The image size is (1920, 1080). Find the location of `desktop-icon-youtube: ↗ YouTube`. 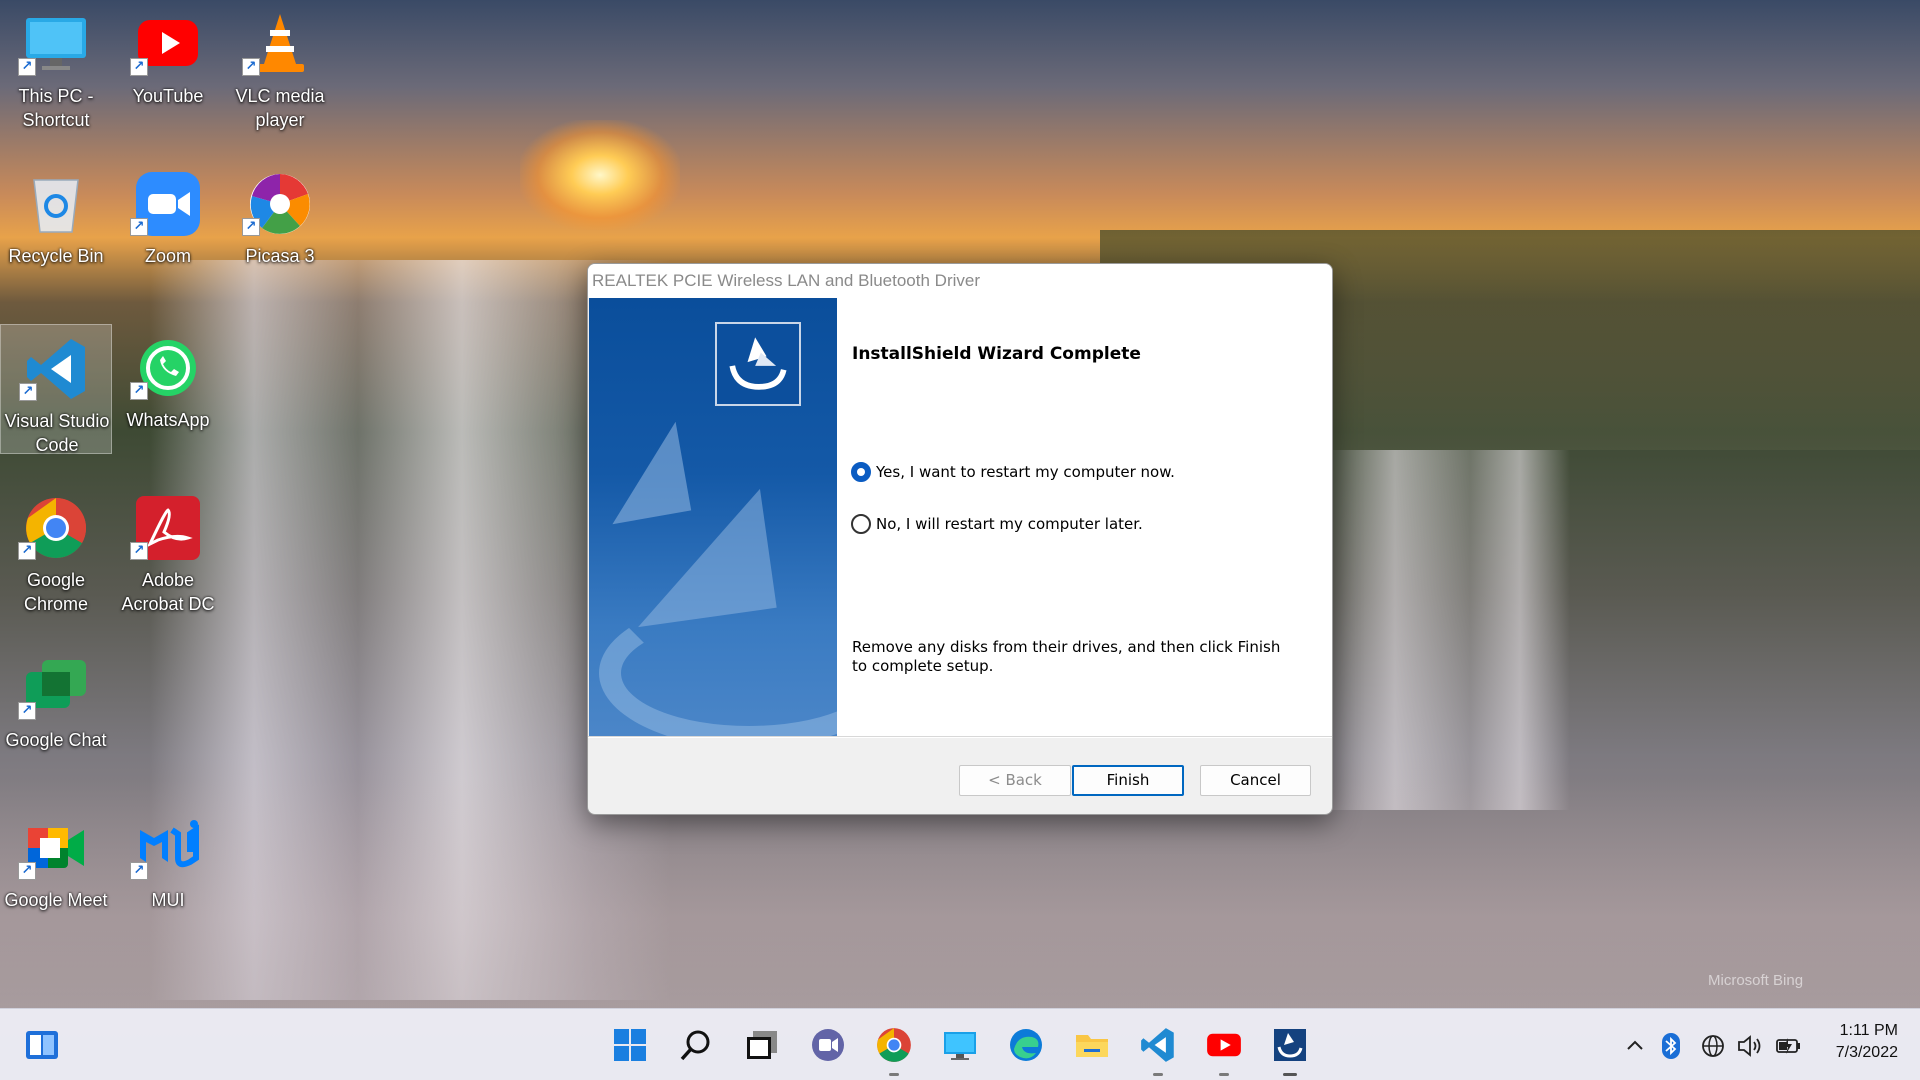

desktop-icon-youtube: ↗ YouTube is located at coordinates (168, 65).